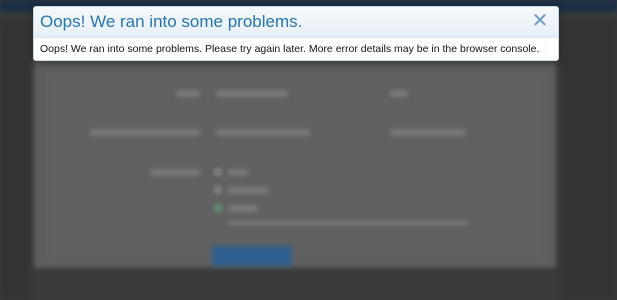  Describe the element at coordinates (589, 160) in the screenshot. I see `background-right-panel` at that location.